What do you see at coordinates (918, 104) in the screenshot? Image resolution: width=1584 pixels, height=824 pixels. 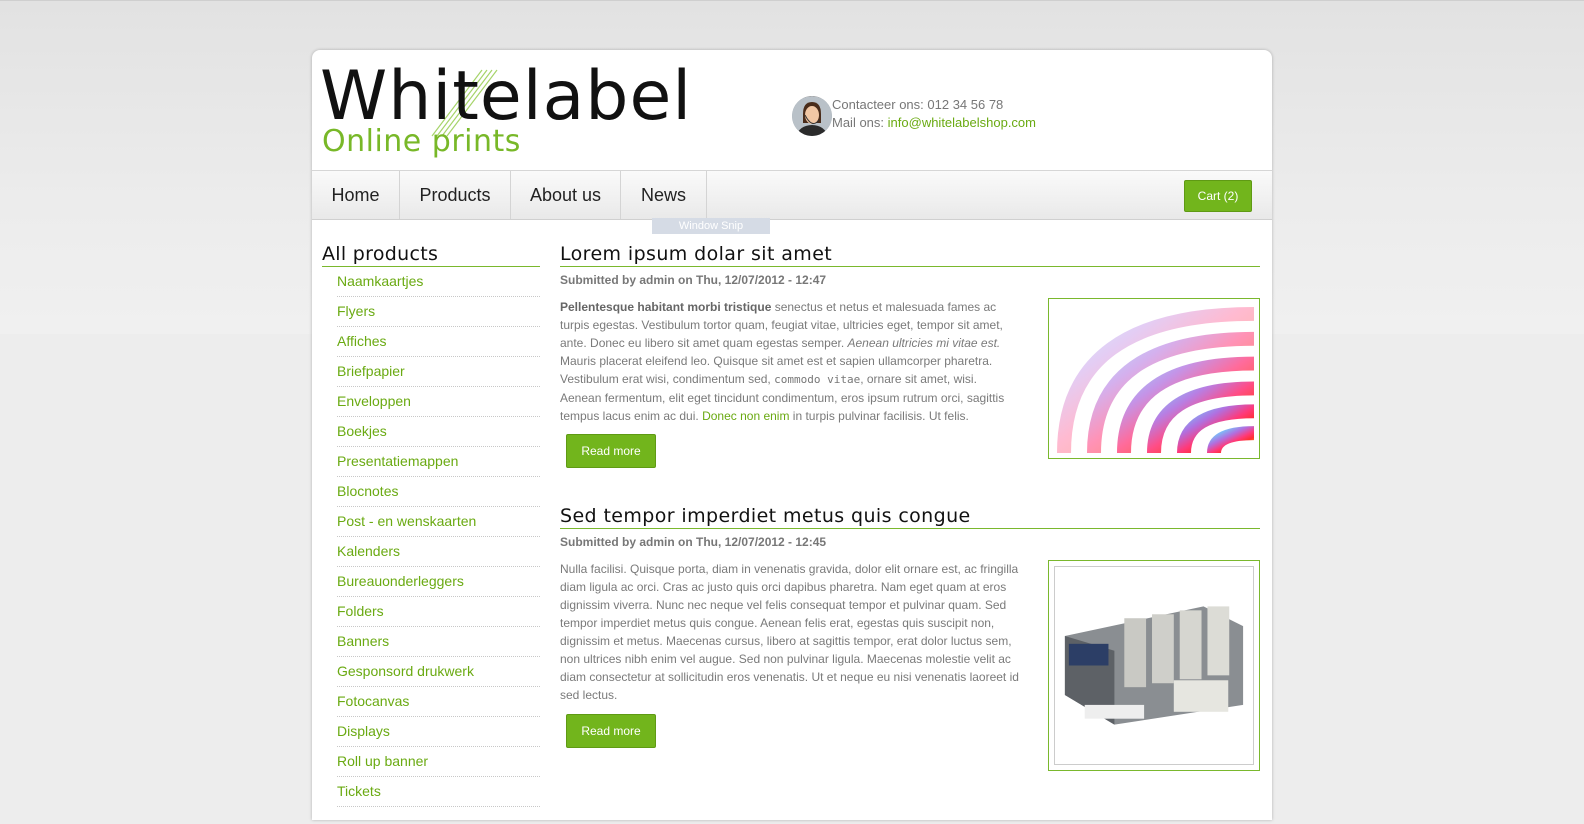 I see `contact-phone: Contacteer ons: 012 34 56 78` at bounding box center [918, 104].